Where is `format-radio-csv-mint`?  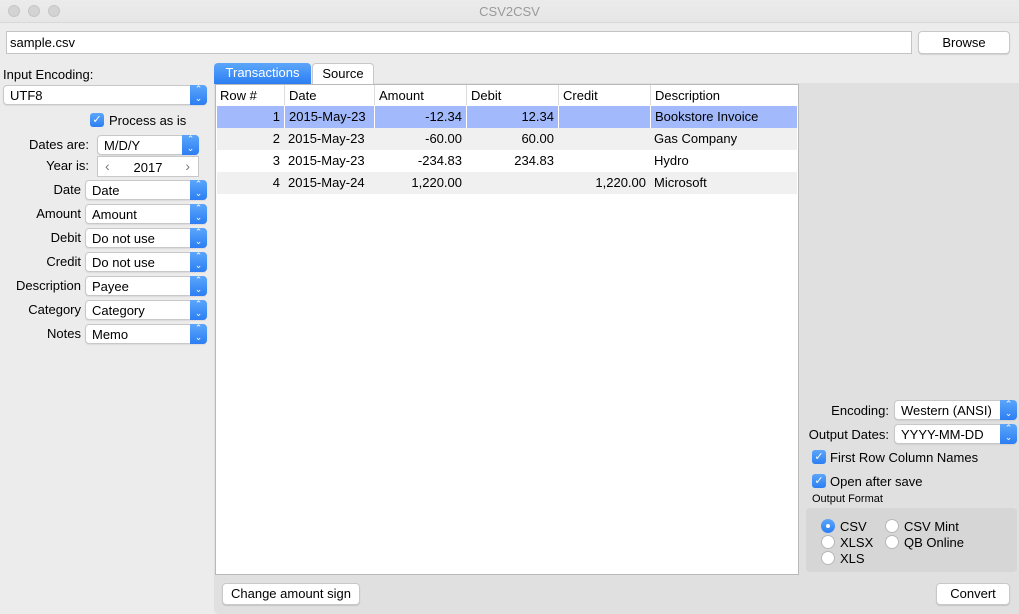
format-radio-csv-mint is located at coordinates (892, 526).